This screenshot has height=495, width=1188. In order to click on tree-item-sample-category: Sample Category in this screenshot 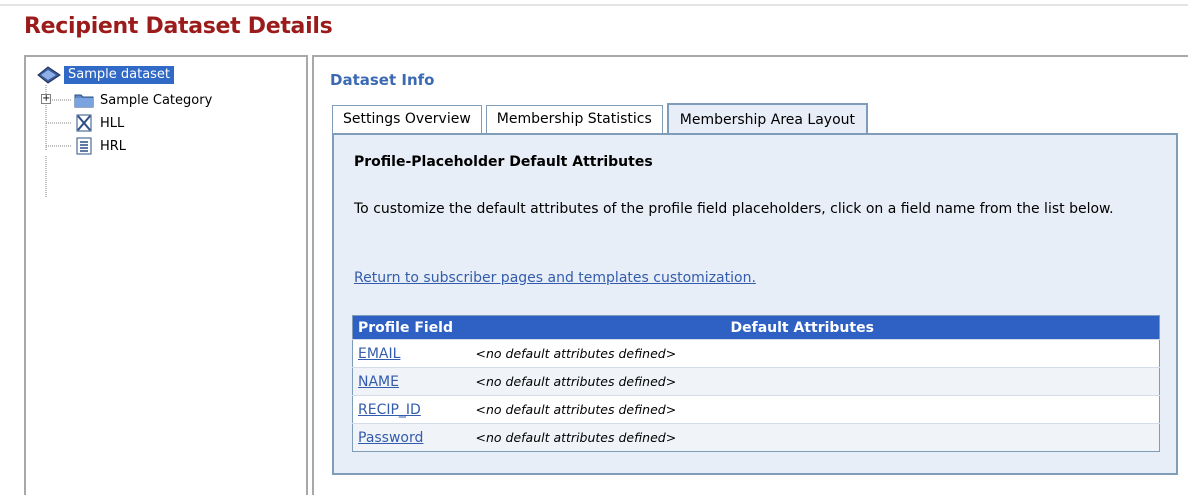, I will do `click(143, 100)`.